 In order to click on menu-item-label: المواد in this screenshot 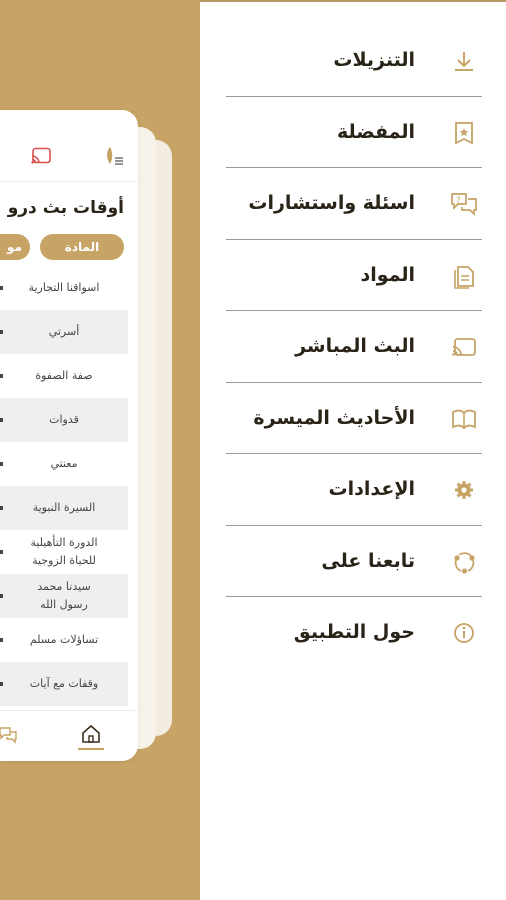, I will do `click(387, 274)`.